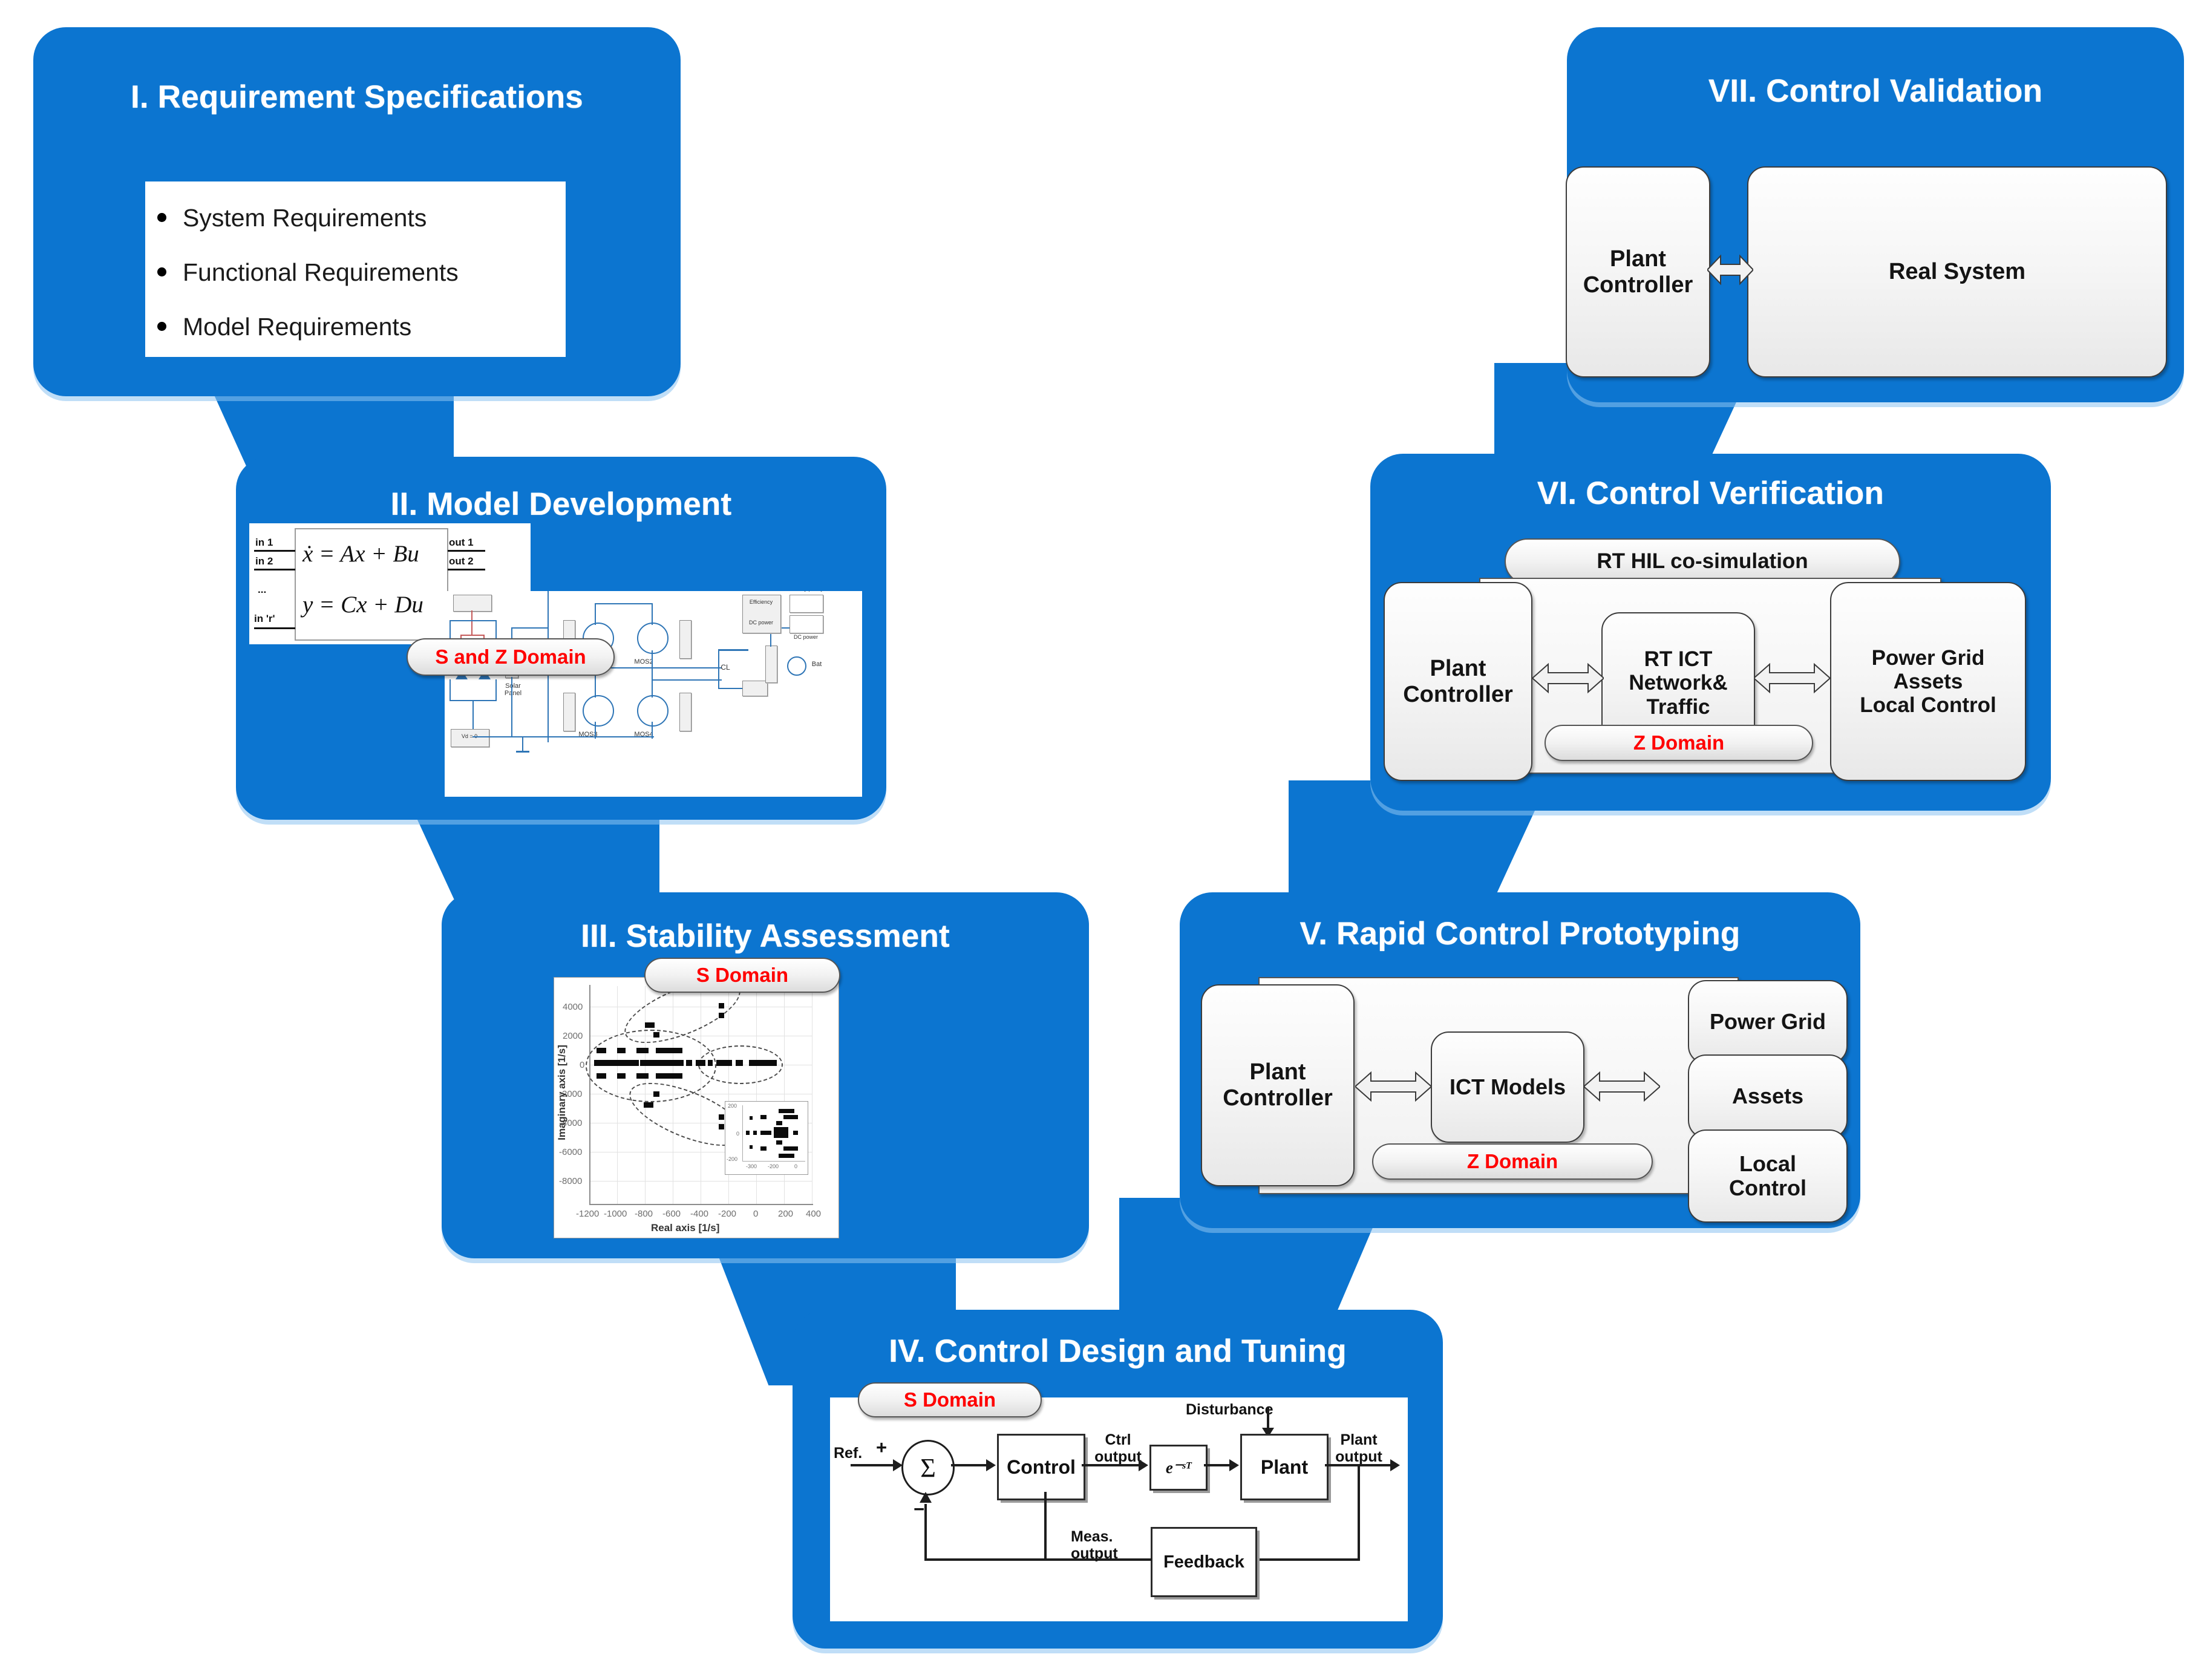 The image size is (2210, 1680). Describe the element at coordinates (1218, 1465) in the screenshot. I see `delay-to-plant-line` at that location.